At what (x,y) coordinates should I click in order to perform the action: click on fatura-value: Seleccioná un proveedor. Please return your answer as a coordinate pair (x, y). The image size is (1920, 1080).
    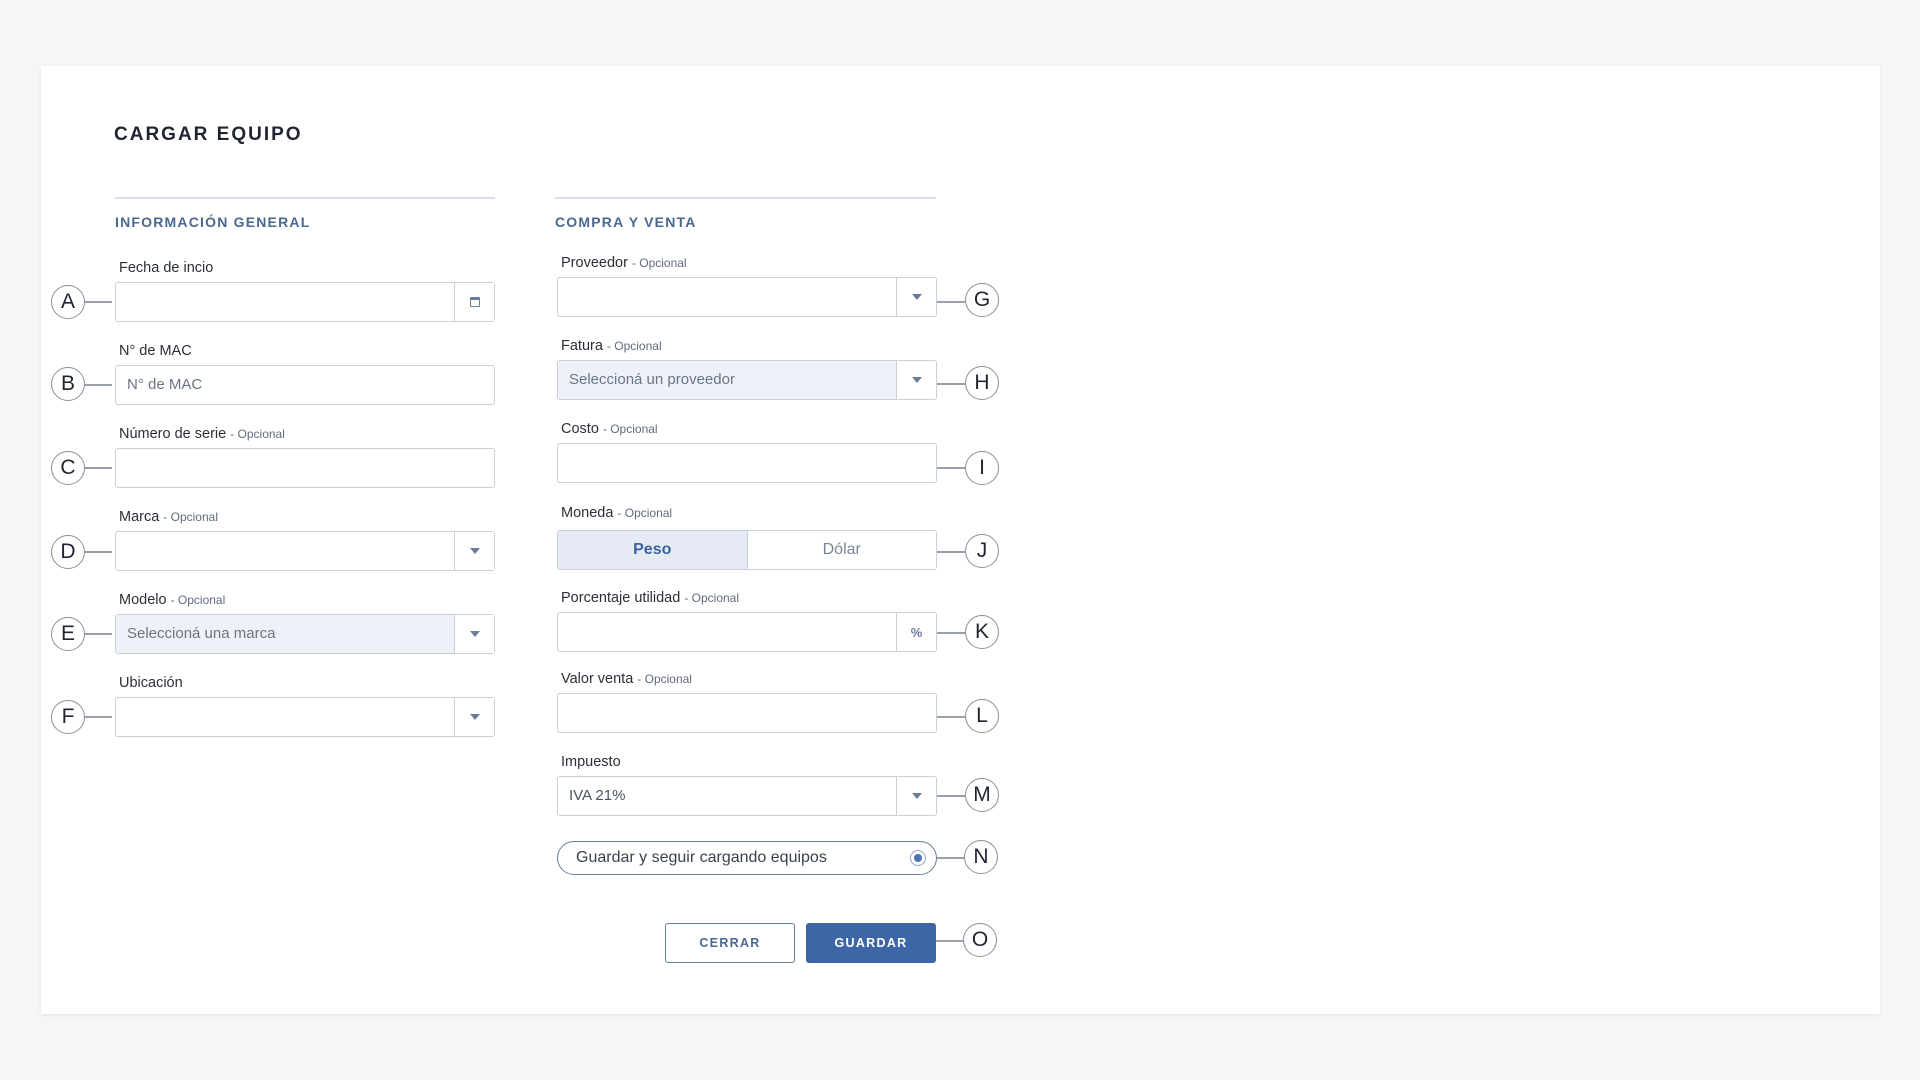
    Looking at the image, I should click on (652, 379).